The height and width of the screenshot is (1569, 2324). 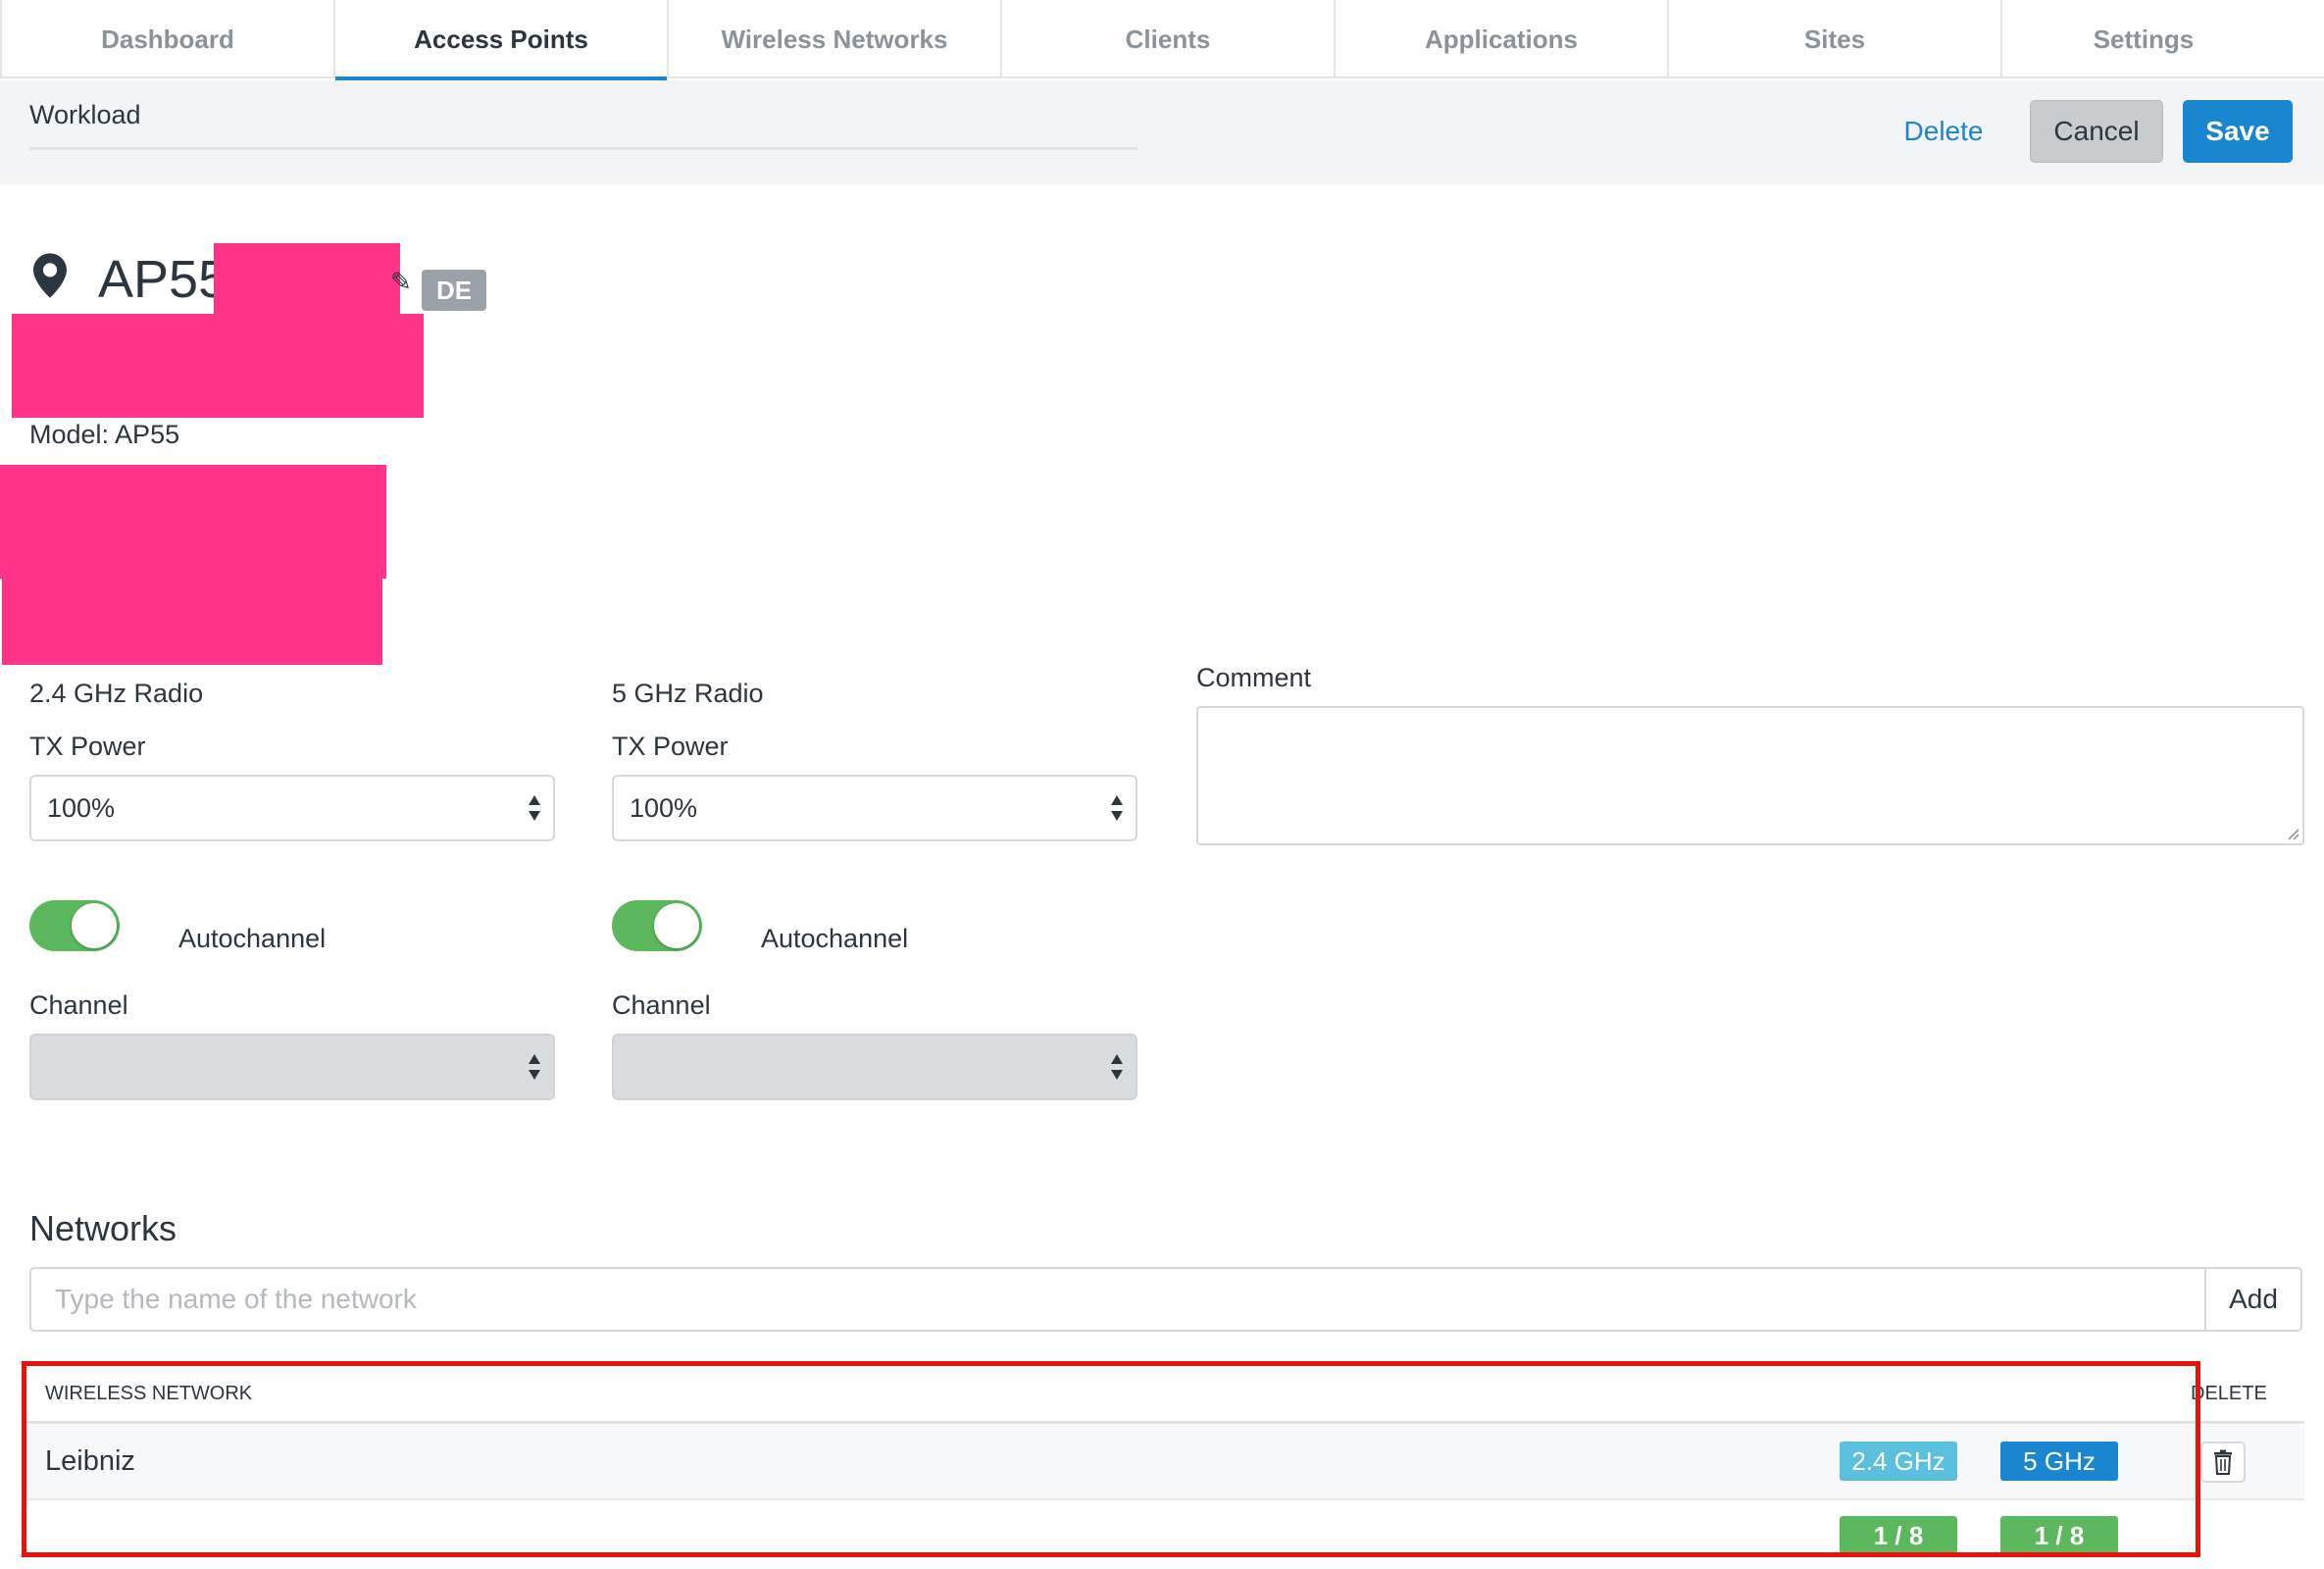 What do you see at coordinates (2253, 1299) in the screenshot?
I see `add-network-button: Add` at bounding box center [2253, 1299].